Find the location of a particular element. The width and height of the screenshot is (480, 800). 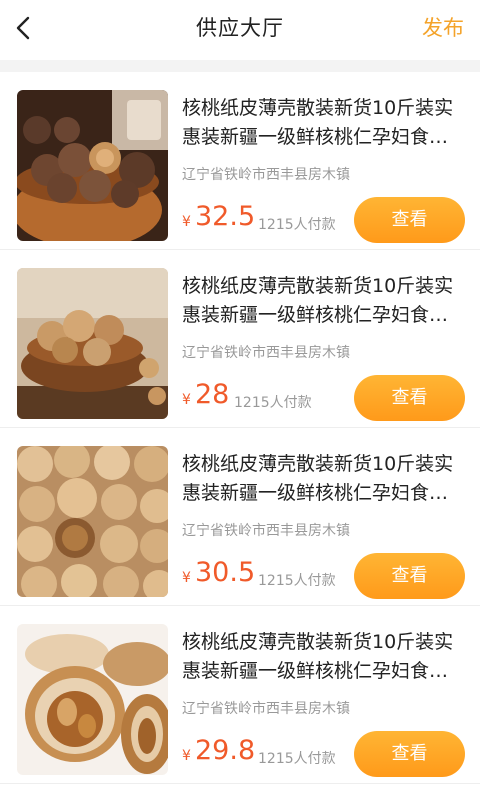

page-title: 供应大厅 is located at coordinates (240, 28).